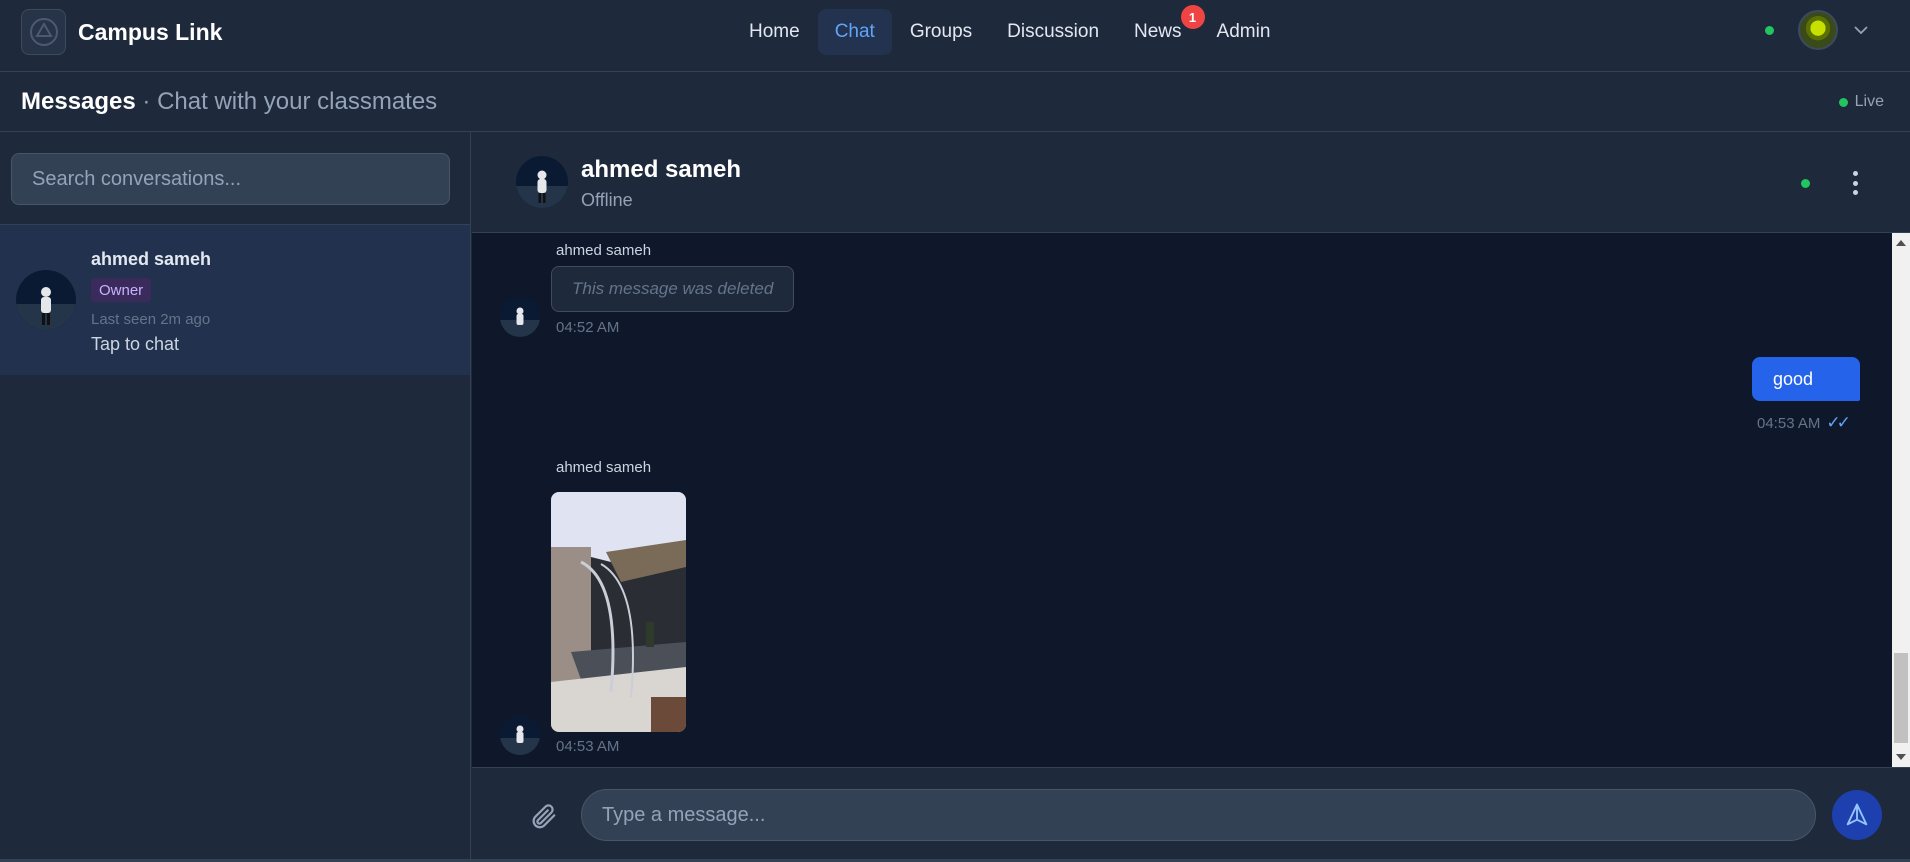 This screenshot has width=1910, height=862. I want to click on main-nav: Home Chat Groups Discussion News 1 Admin, so click(1010, 30).